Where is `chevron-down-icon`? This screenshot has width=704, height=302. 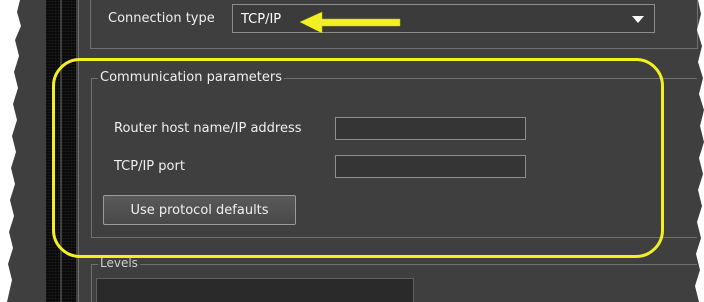
chevron-down-icon is located at coordinates (638, 19).